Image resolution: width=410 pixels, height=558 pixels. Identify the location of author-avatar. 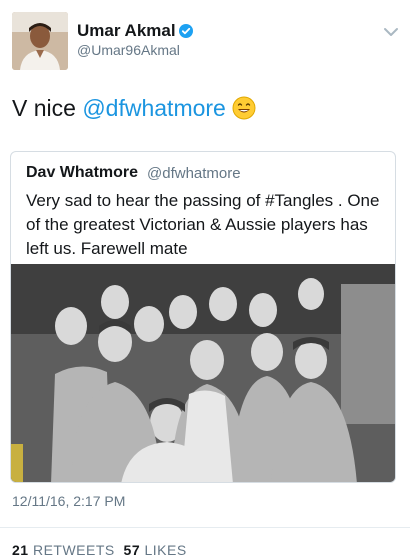
(40, 41).